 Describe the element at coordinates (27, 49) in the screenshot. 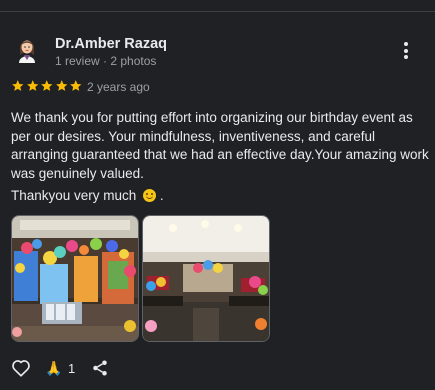

I see `reviewer-avatar` at that location.